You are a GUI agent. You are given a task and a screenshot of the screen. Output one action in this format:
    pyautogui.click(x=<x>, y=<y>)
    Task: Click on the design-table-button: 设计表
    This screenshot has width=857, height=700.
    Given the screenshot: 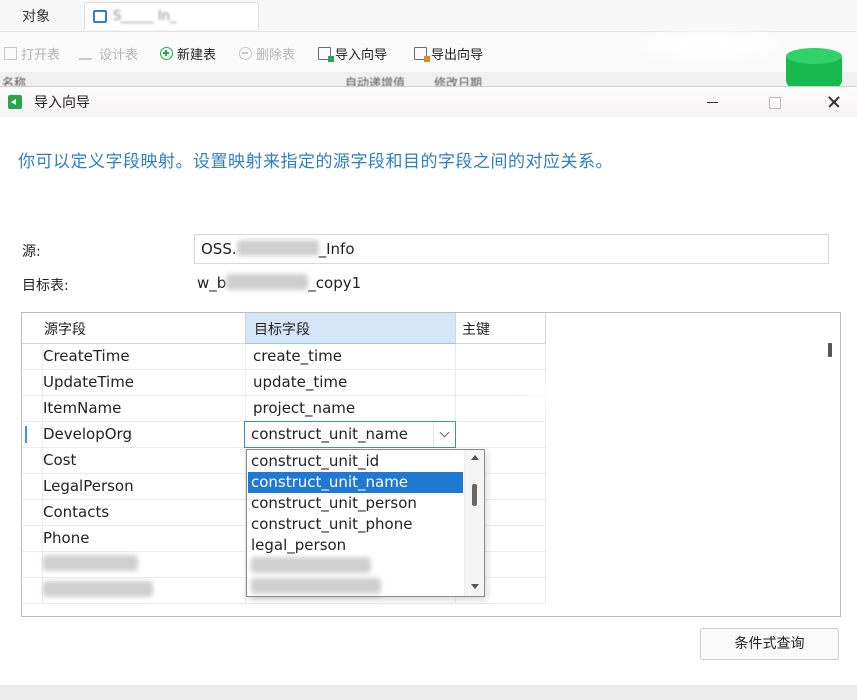 What is the action you would take?
    pyautogui.click(x=108, y=53)
    